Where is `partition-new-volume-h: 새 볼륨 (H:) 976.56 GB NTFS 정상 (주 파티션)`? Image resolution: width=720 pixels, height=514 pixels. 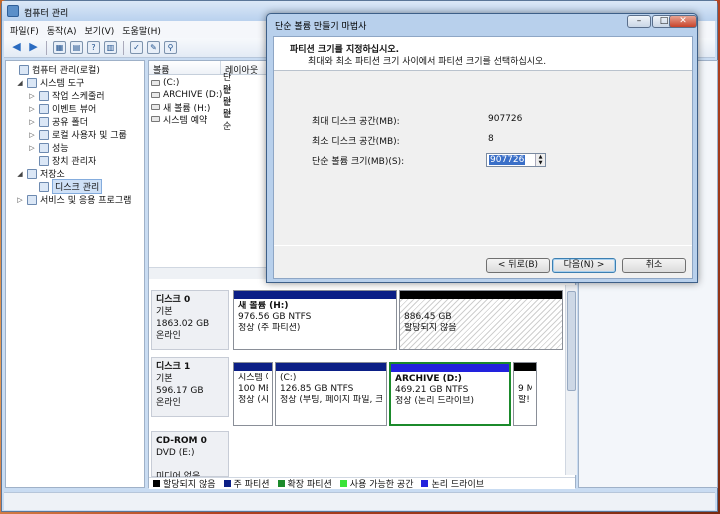
partition-new-volume-h: 새 볼륨 (H:) 976.56 GB NTFS 정상 (주 파티션) is located at coordinates (315, 320).